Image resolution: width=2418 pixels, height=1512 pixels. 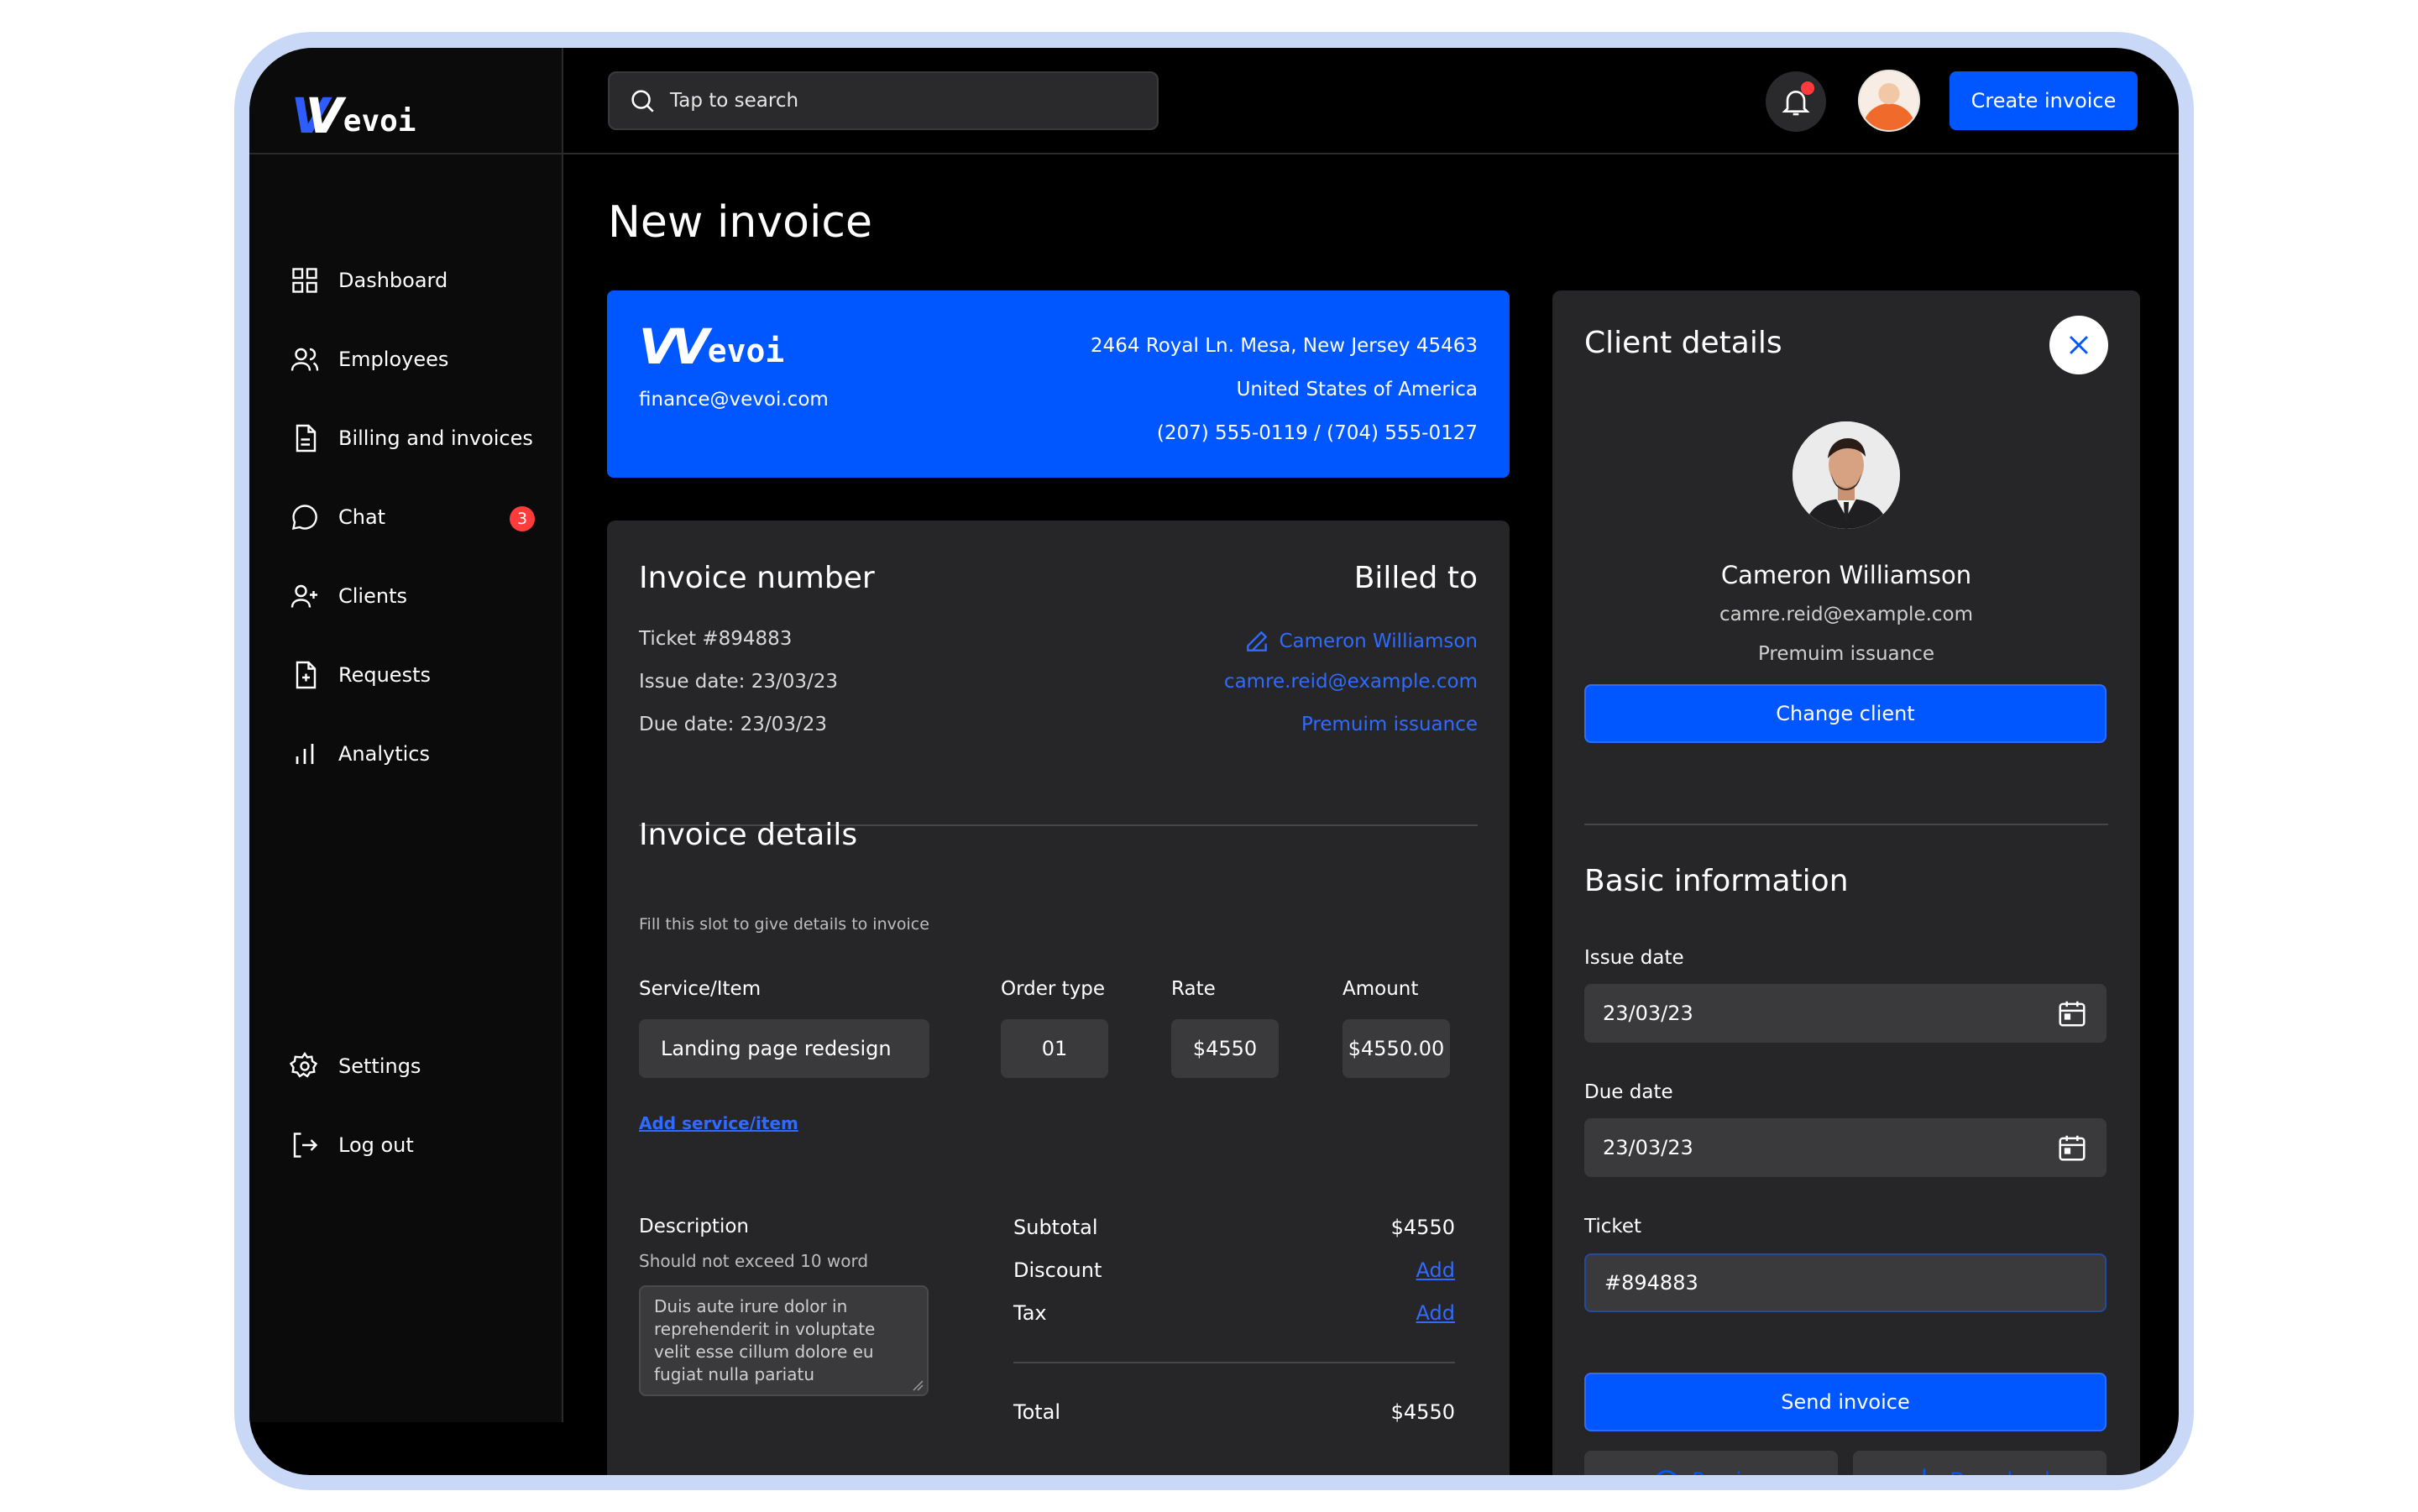 What do you see at coordinates (1054, 1048) in the screenshot?
I see `order-type-input: 01` at bounding box center [1054, 1048].